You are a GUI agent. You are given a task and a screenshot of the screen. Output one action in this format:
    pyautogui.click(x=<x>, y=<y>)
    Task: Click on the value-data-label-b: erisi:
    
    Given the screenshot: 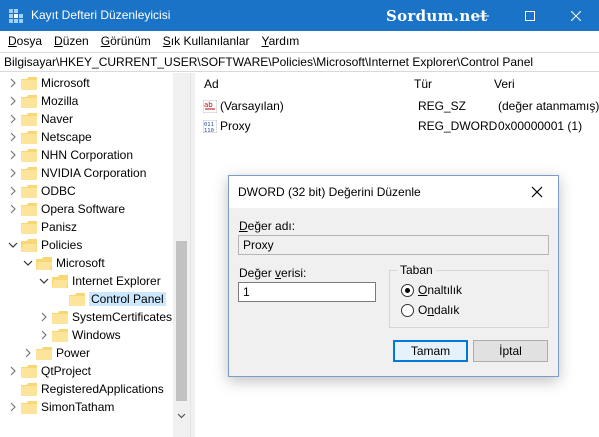 What is the action you would take?
    pyautogui.click(x=294, y=273)
    